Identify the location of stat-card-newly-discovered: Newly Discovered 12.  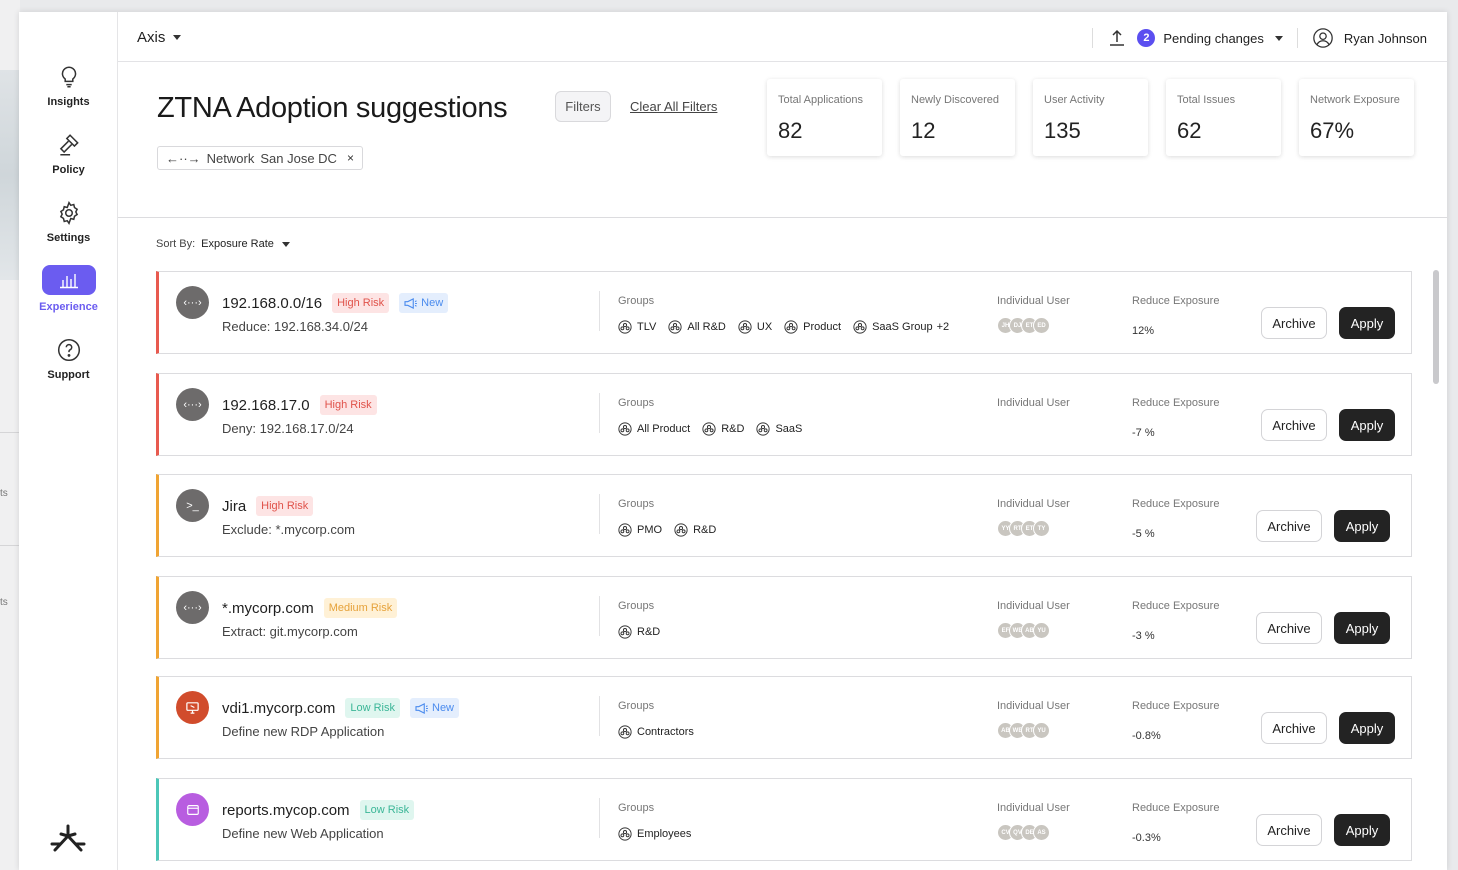
(957, 117).